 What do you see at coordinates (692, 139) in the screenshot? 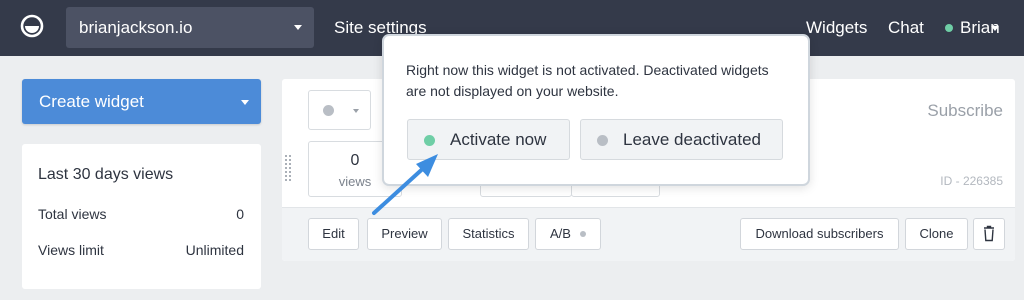
I see `leave-deactivated-label: Leave deactivated` at bounding box center [692, 139].